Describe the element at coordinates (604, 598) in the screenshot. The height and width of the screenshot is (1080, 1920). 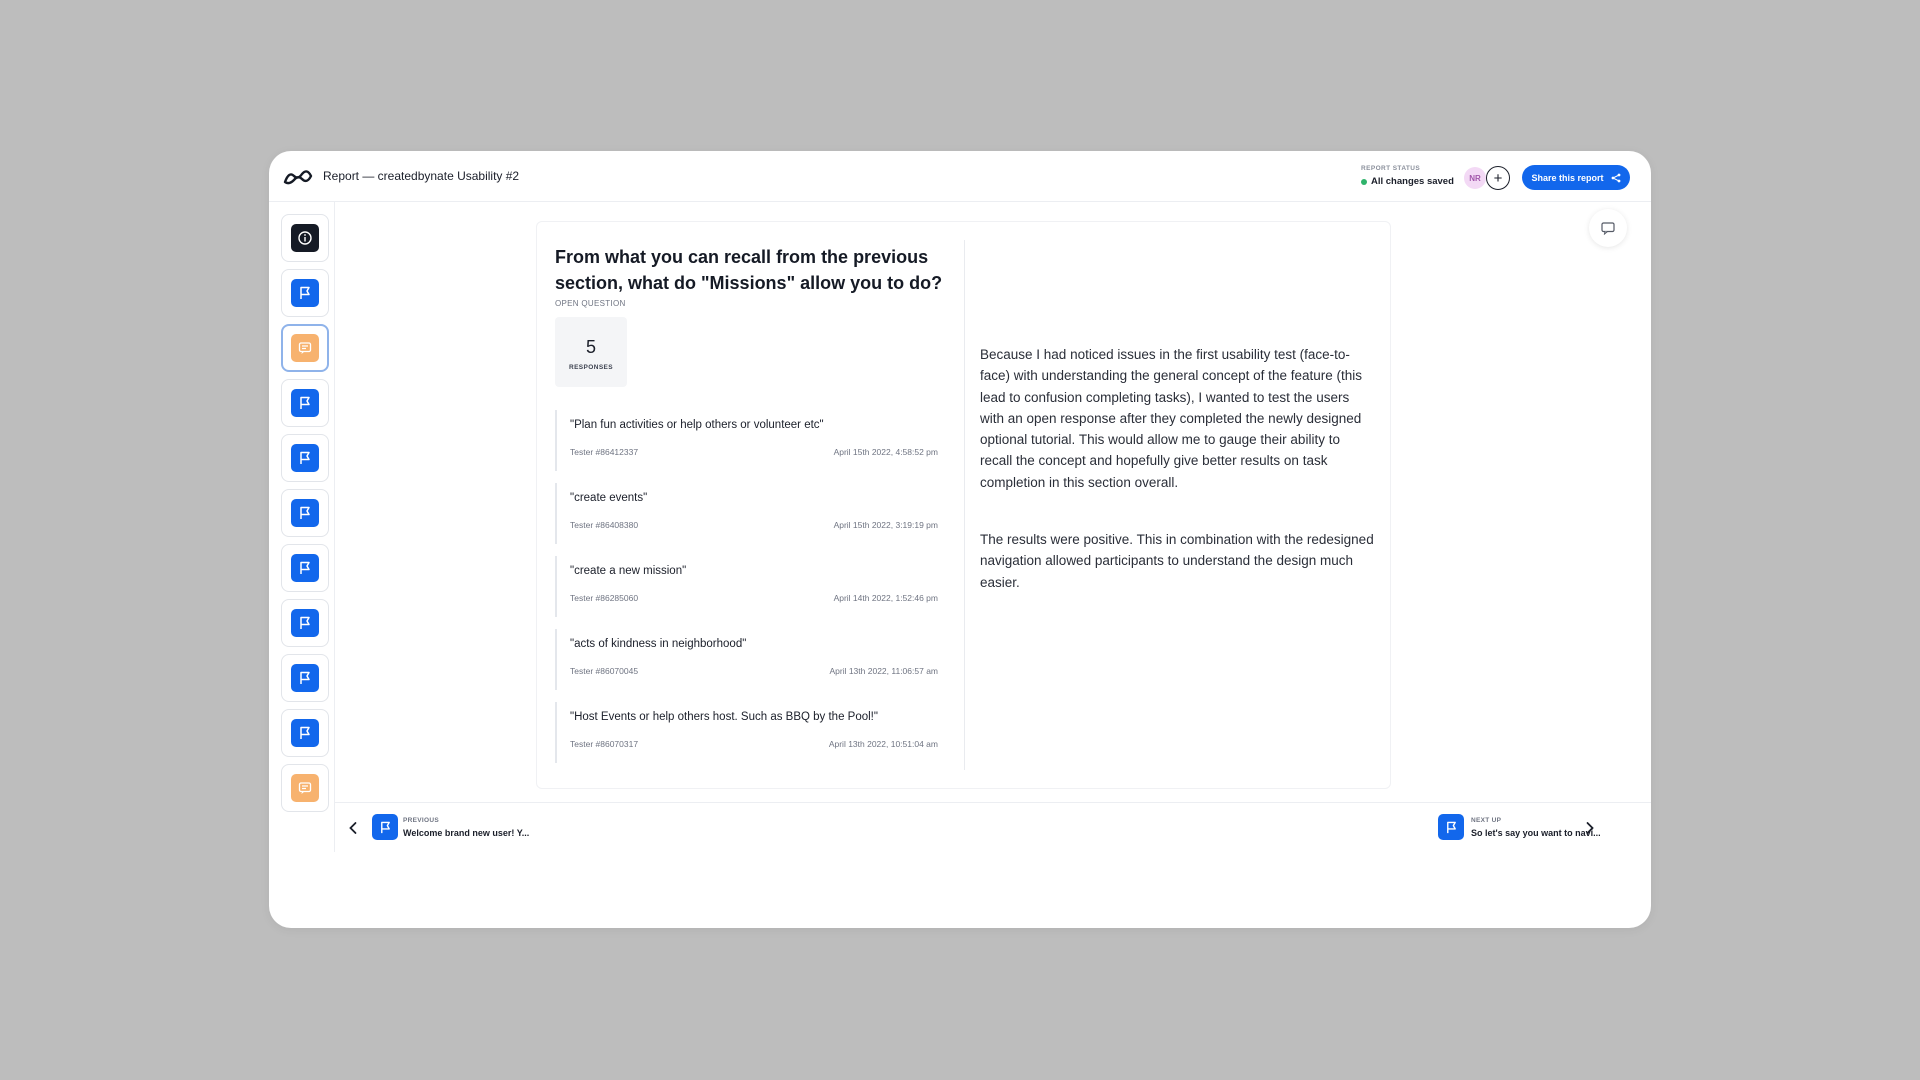
I see `answer-tester: Tester #86285060` at that location.